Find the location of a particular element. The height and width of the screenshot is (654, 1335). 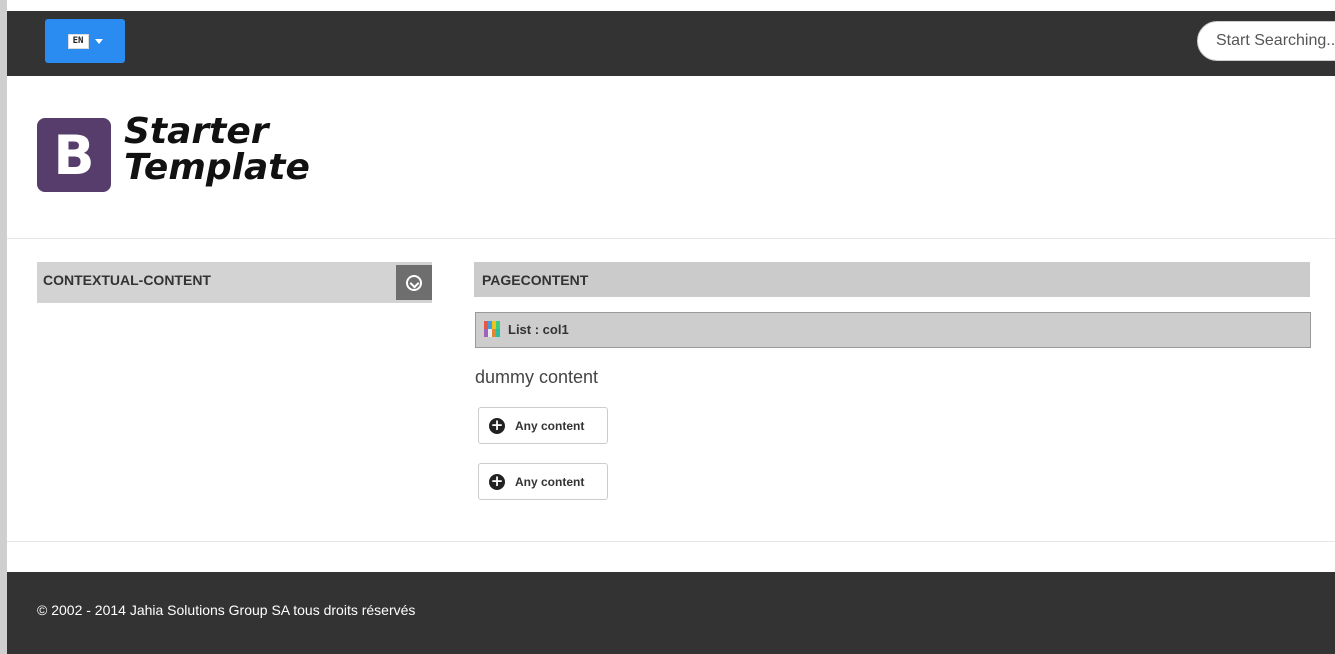

language-selector-button: EN is located at coordinates (85, 41).